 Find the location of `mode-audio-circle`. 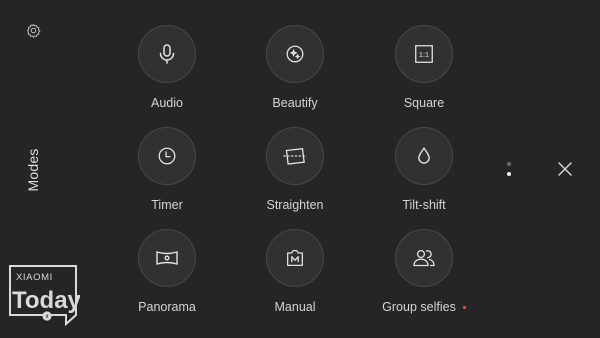

mode-audio-circle is located at coordinates (167, 54).